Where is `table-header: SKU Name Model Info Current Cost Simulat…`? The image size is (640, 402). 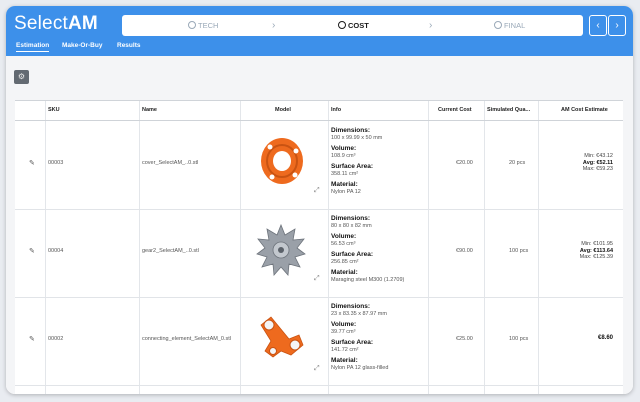
table-header: SKU Name Model Info Current Cost Simulat… is located at coordinates (319, 111).